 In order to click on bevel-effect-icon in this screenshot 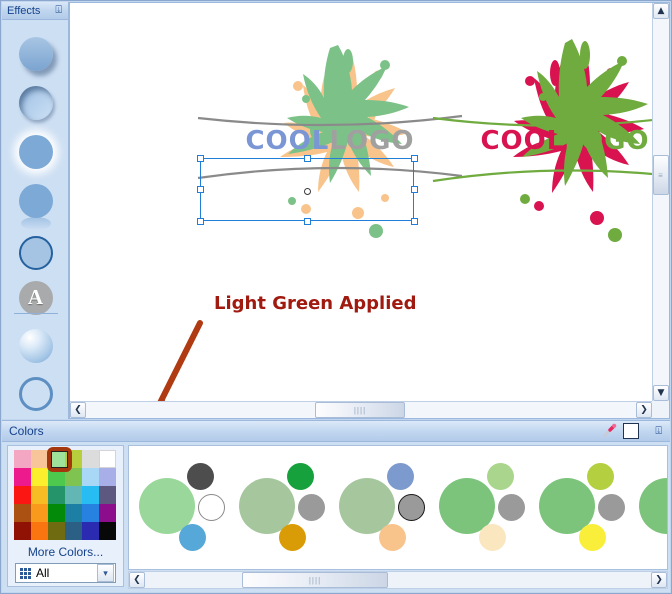, I will do `click(35, 345)`.